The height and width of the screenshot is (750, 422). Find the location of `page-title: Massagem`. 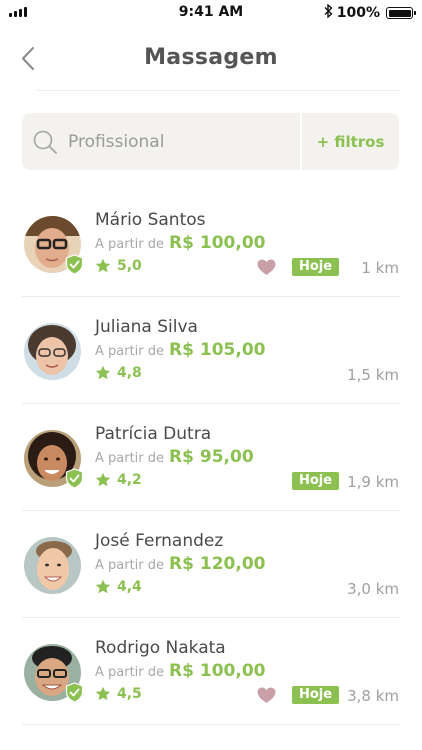

page-title: Massagem is located at coordinates (211, 57).